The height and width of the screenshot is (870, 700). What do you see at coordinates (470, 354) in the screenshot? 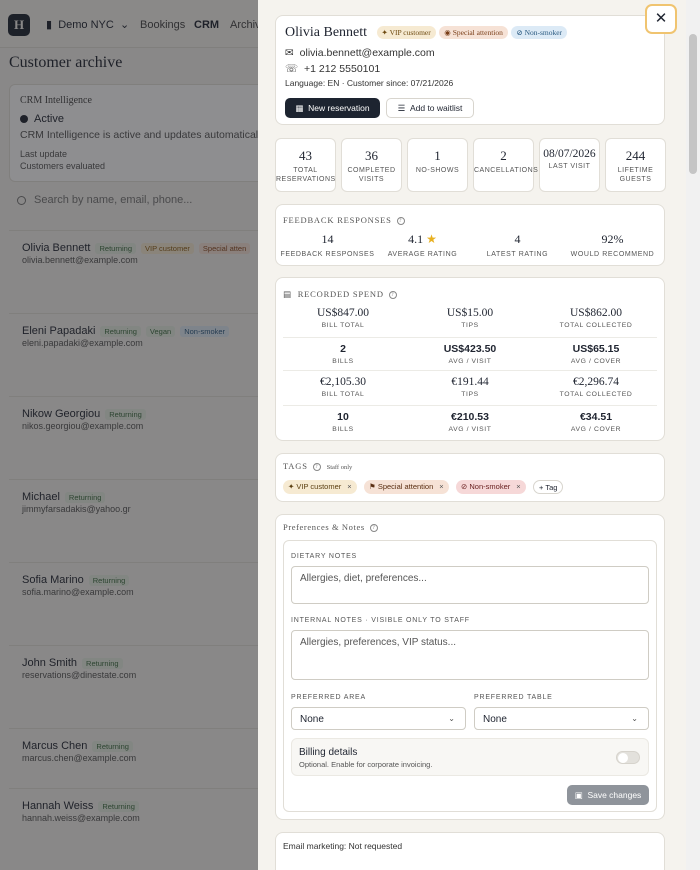
I see `spend-cell: US$423.50 AVG / VISIT` at bounding box center [470, 354].